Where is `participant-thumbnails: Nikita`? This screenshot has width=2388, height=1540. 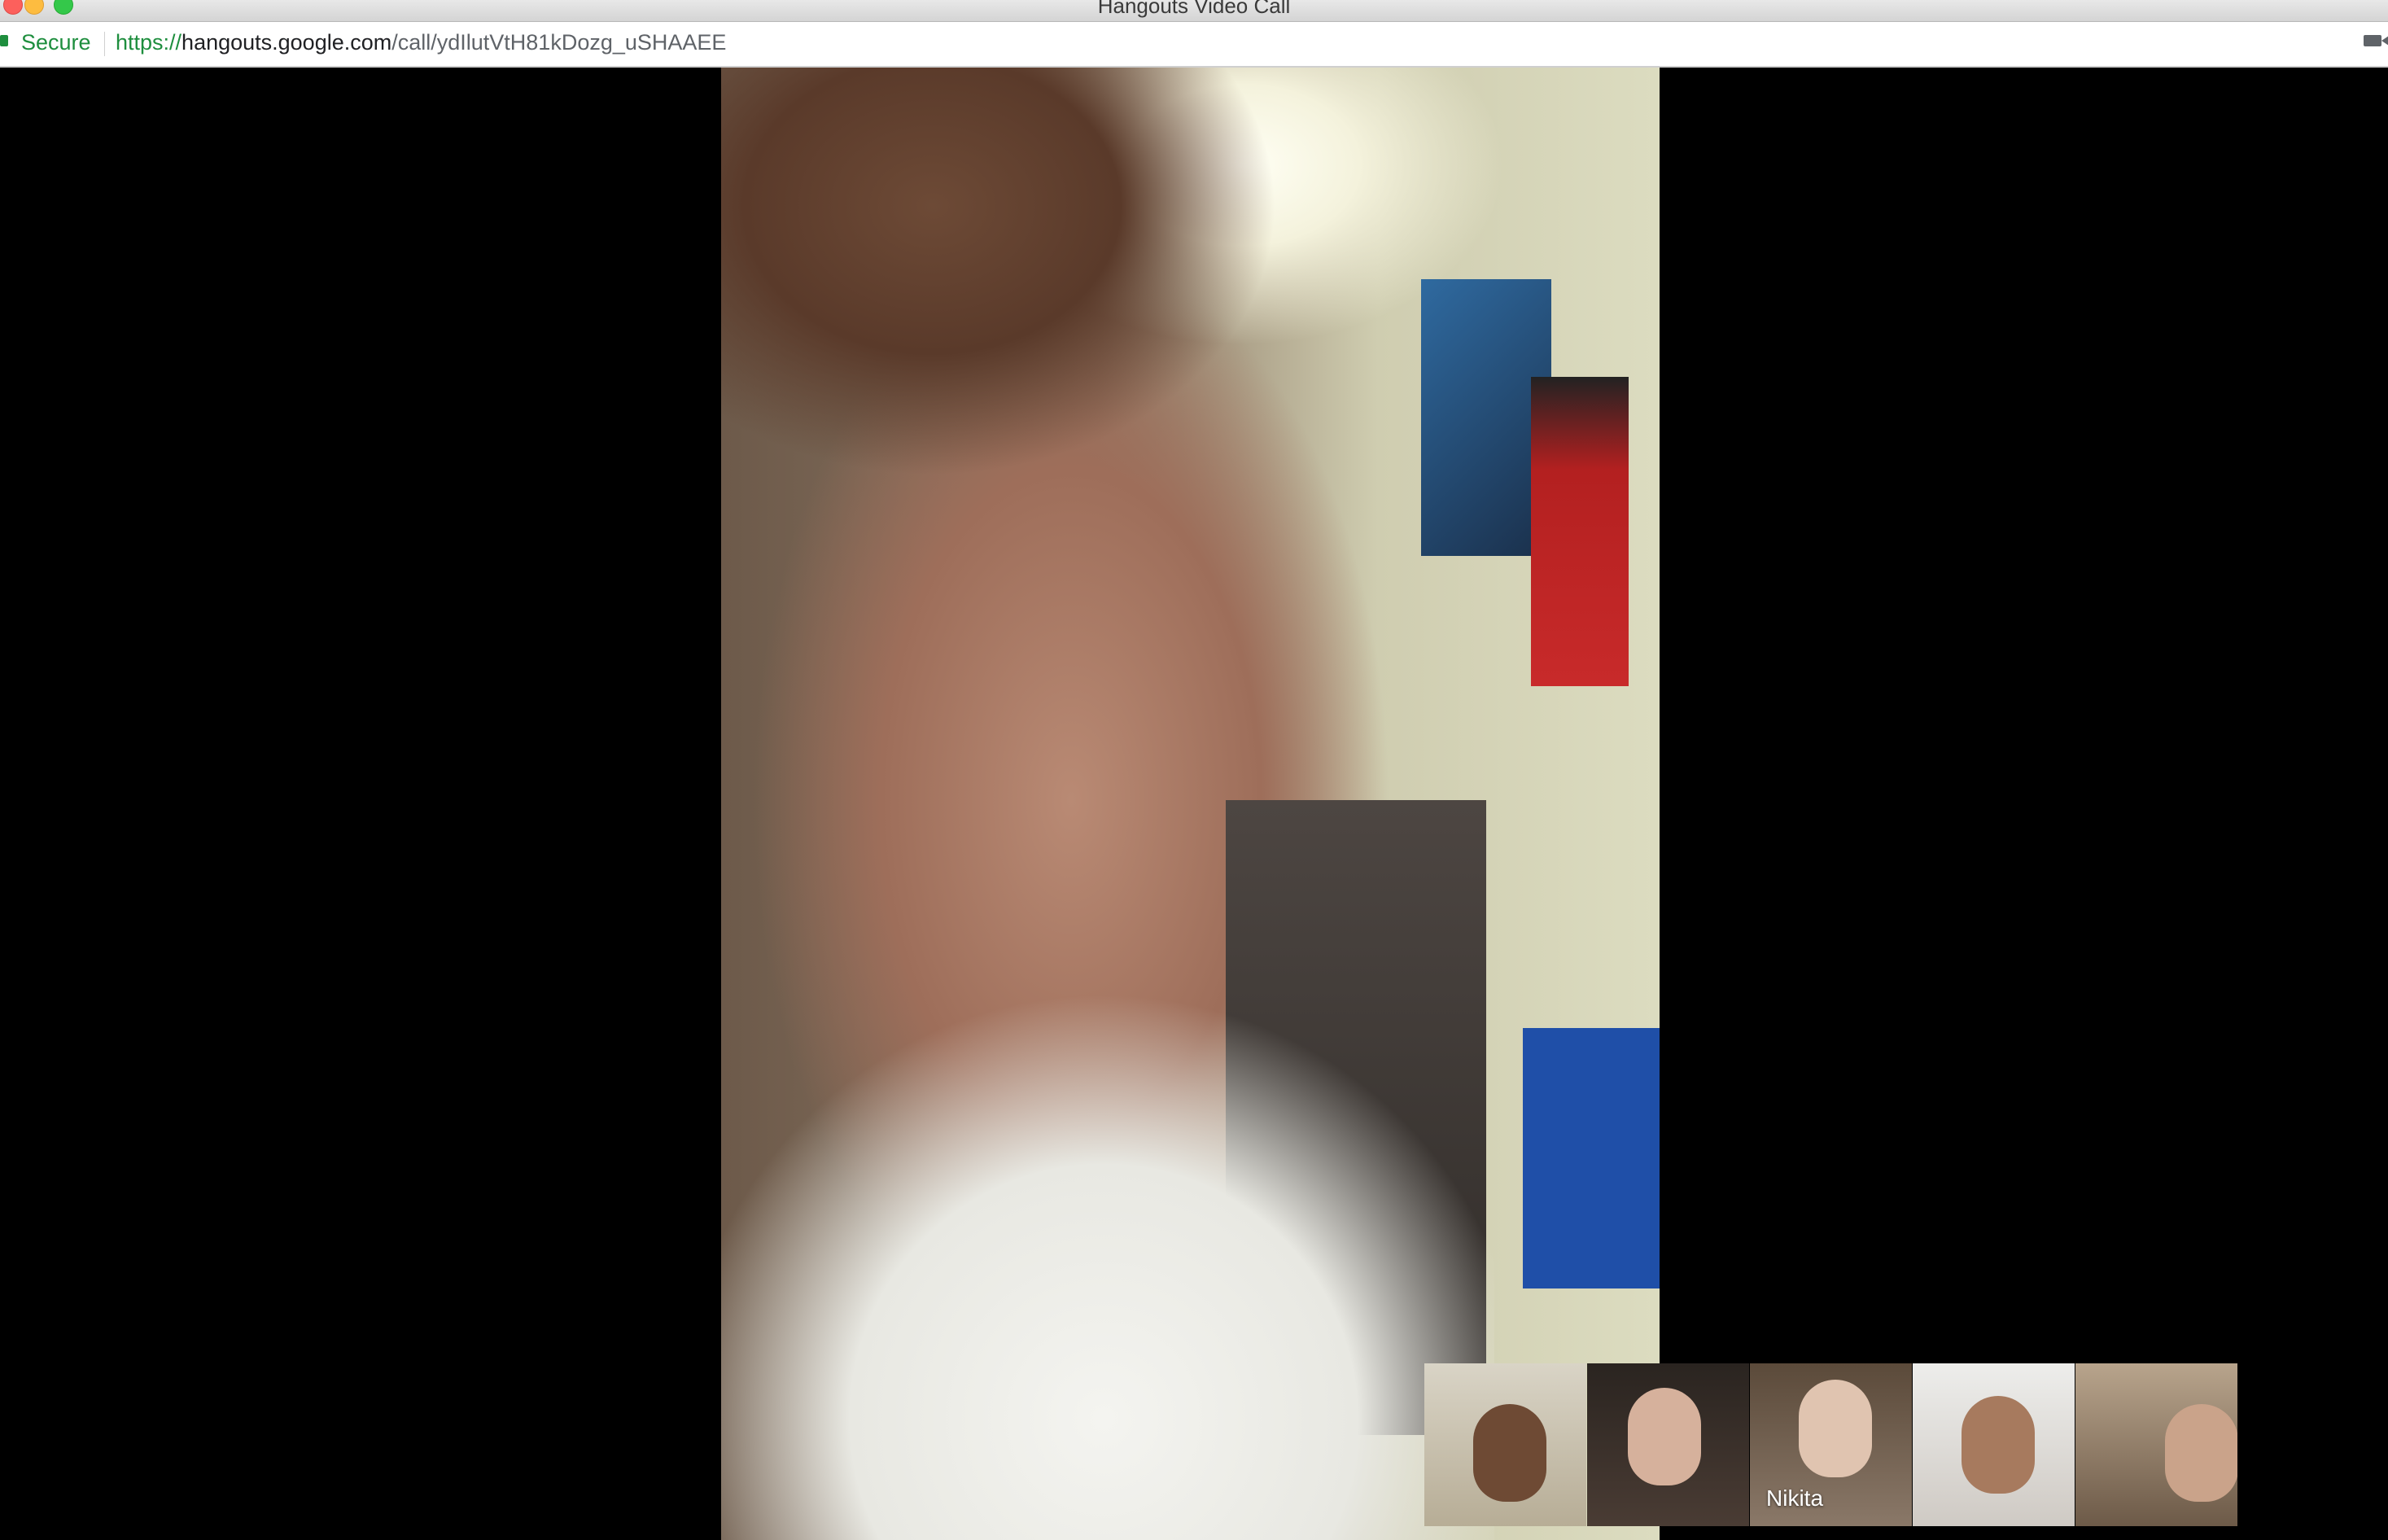
participant-thumbnails: Nikita is located at coordinates (1893, 1444).